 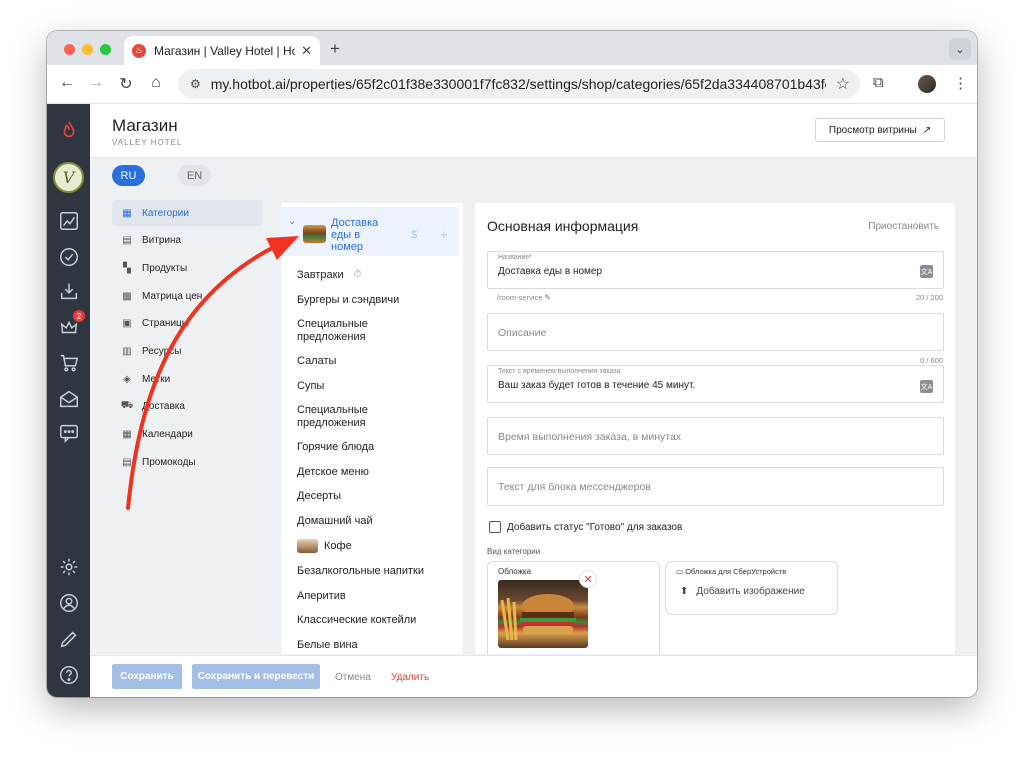 I want to click on ready-status-checkbox, so click(x=495, y=527).